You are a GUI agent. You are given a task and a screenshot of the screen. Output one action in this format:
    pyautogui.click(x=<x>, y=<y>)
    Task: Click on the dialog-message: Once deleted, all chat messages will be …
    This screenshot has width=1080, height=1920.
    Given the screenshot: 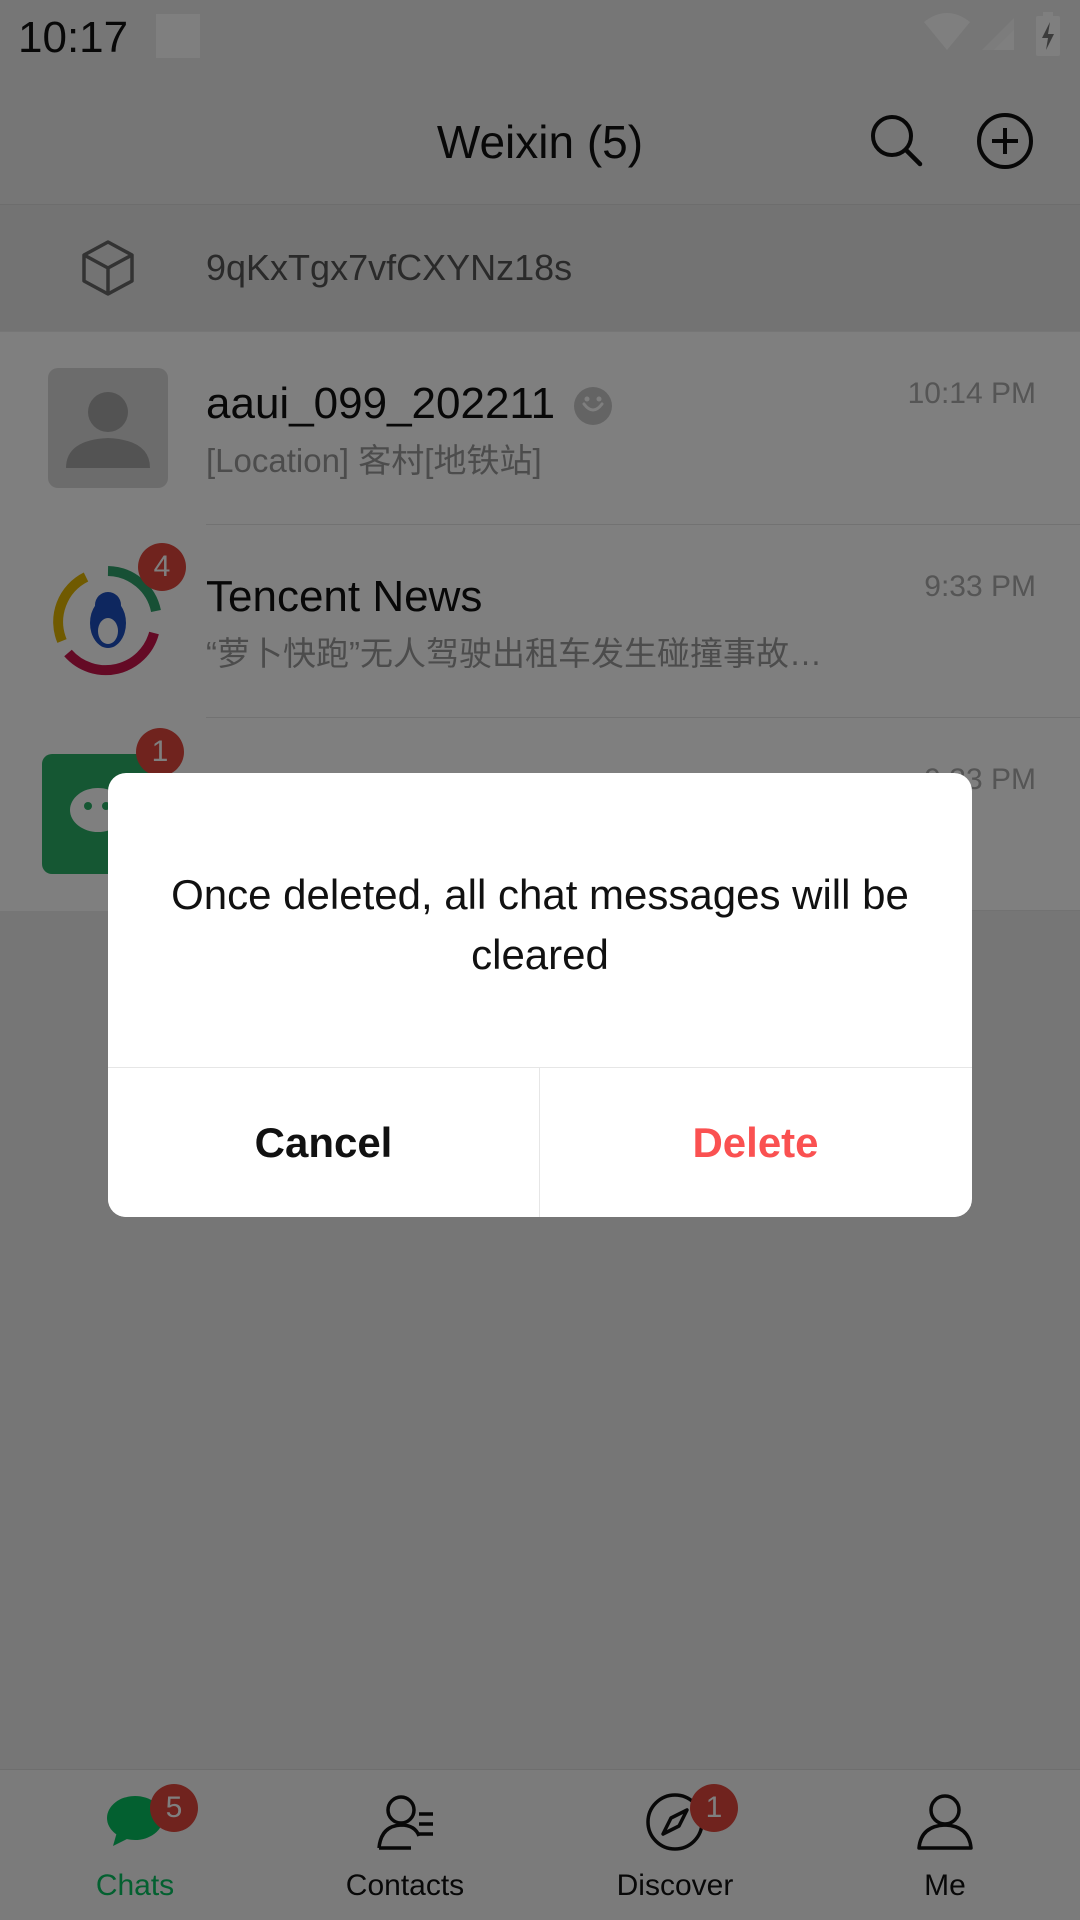 What is the action you would take?
    pyautogui.click(x=540, y=924)
    